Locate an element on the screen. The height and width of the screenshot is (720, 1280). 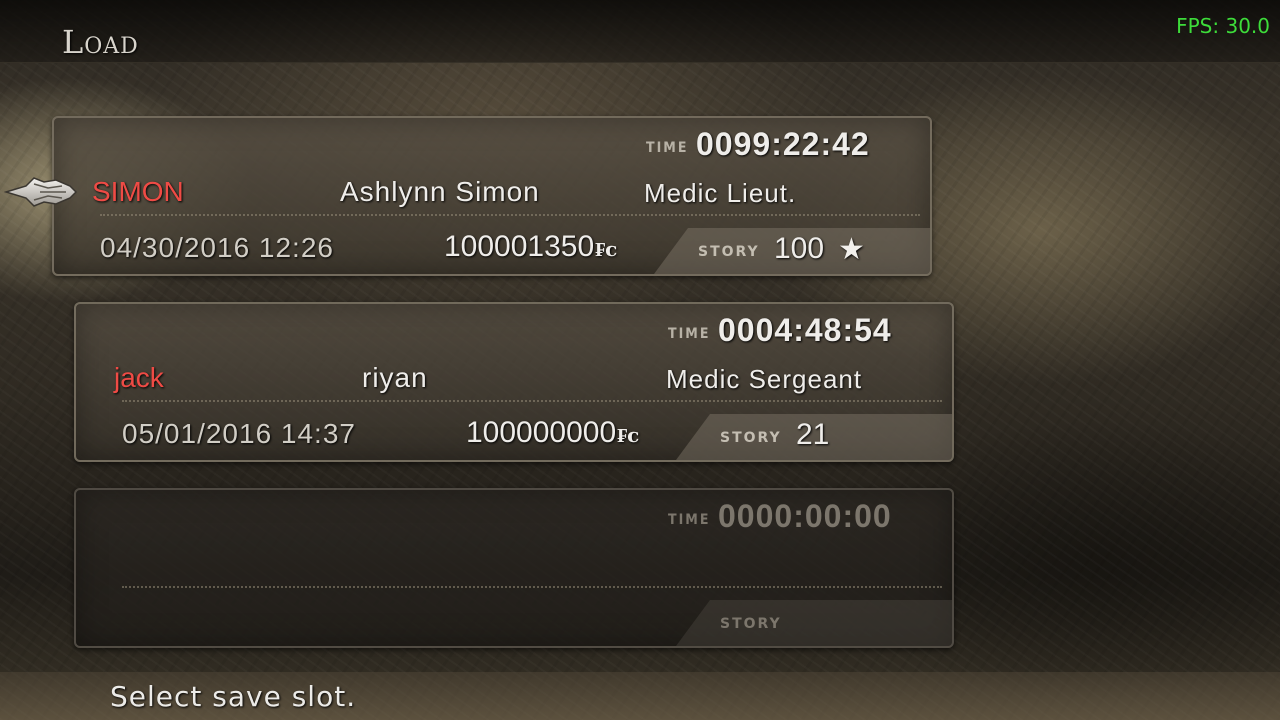
player-name: SIMON is located at coordinates (138, 191).